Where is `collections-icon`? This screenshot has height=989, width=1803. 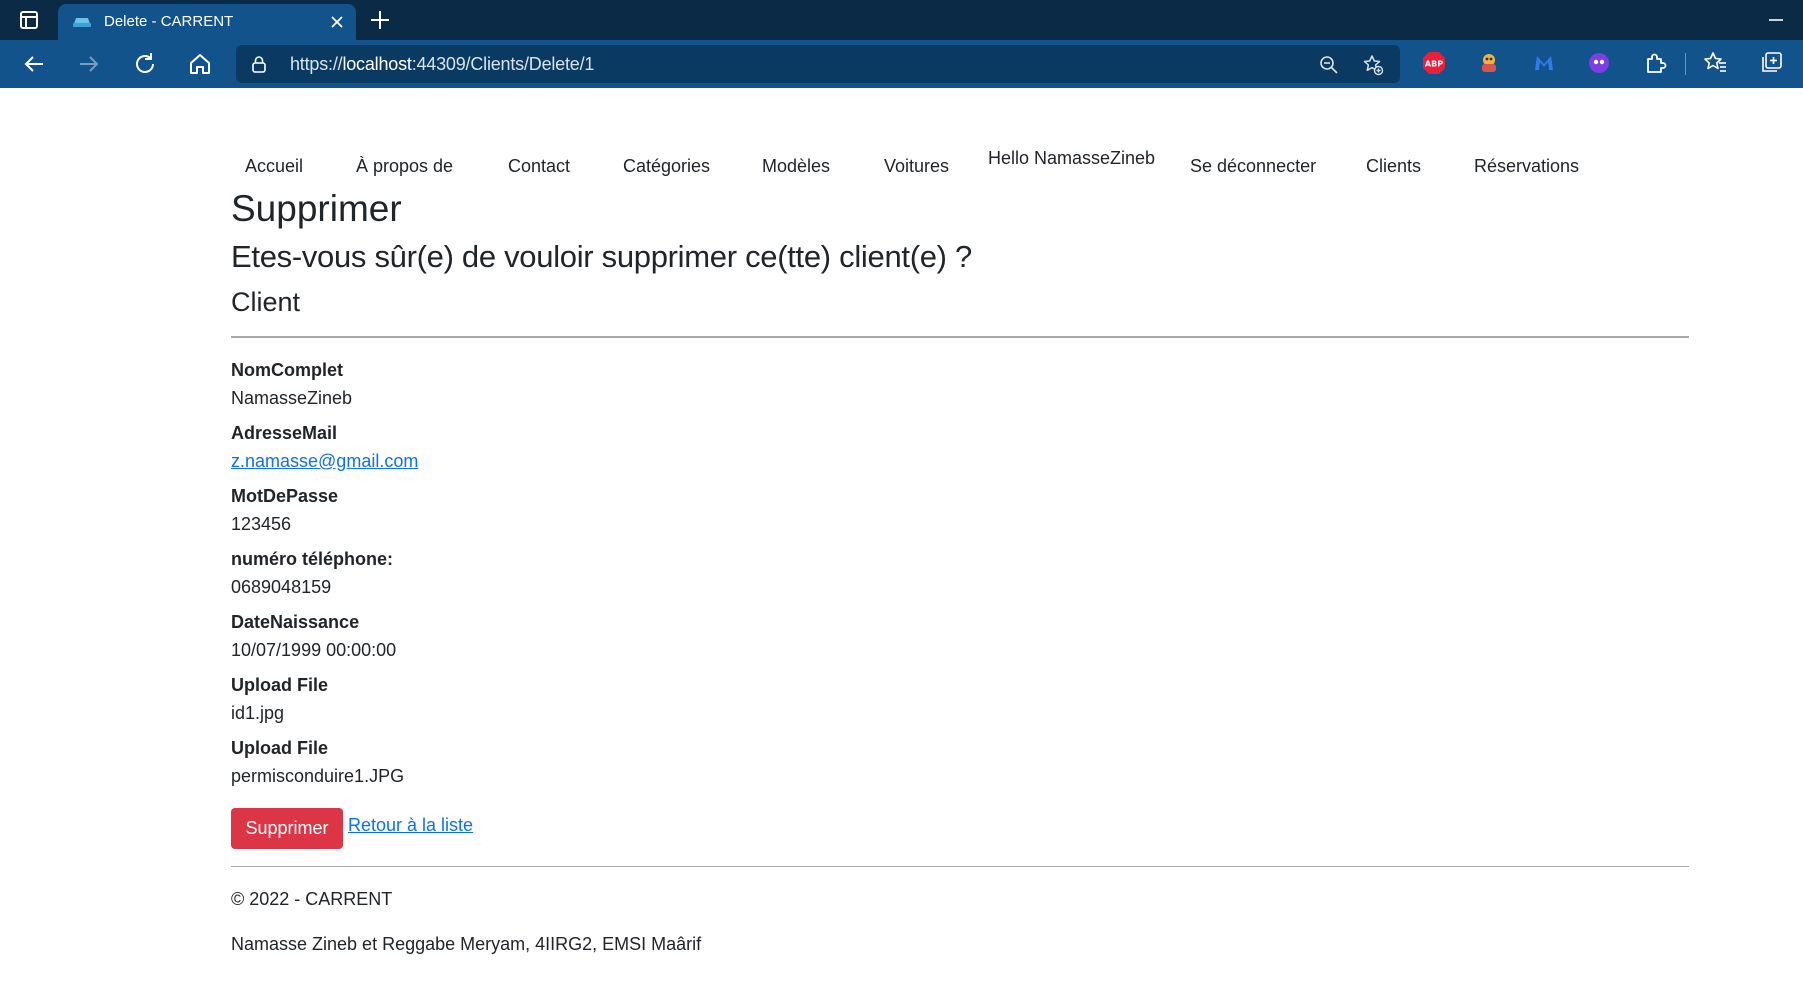
collections-icon is located at coordinates (1771, 63).